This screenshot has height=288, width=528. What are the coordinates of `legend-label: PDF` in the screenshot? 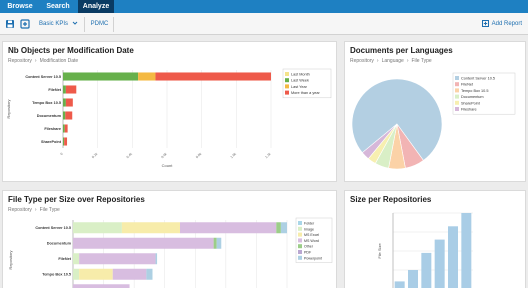 It's located at (308, 253).